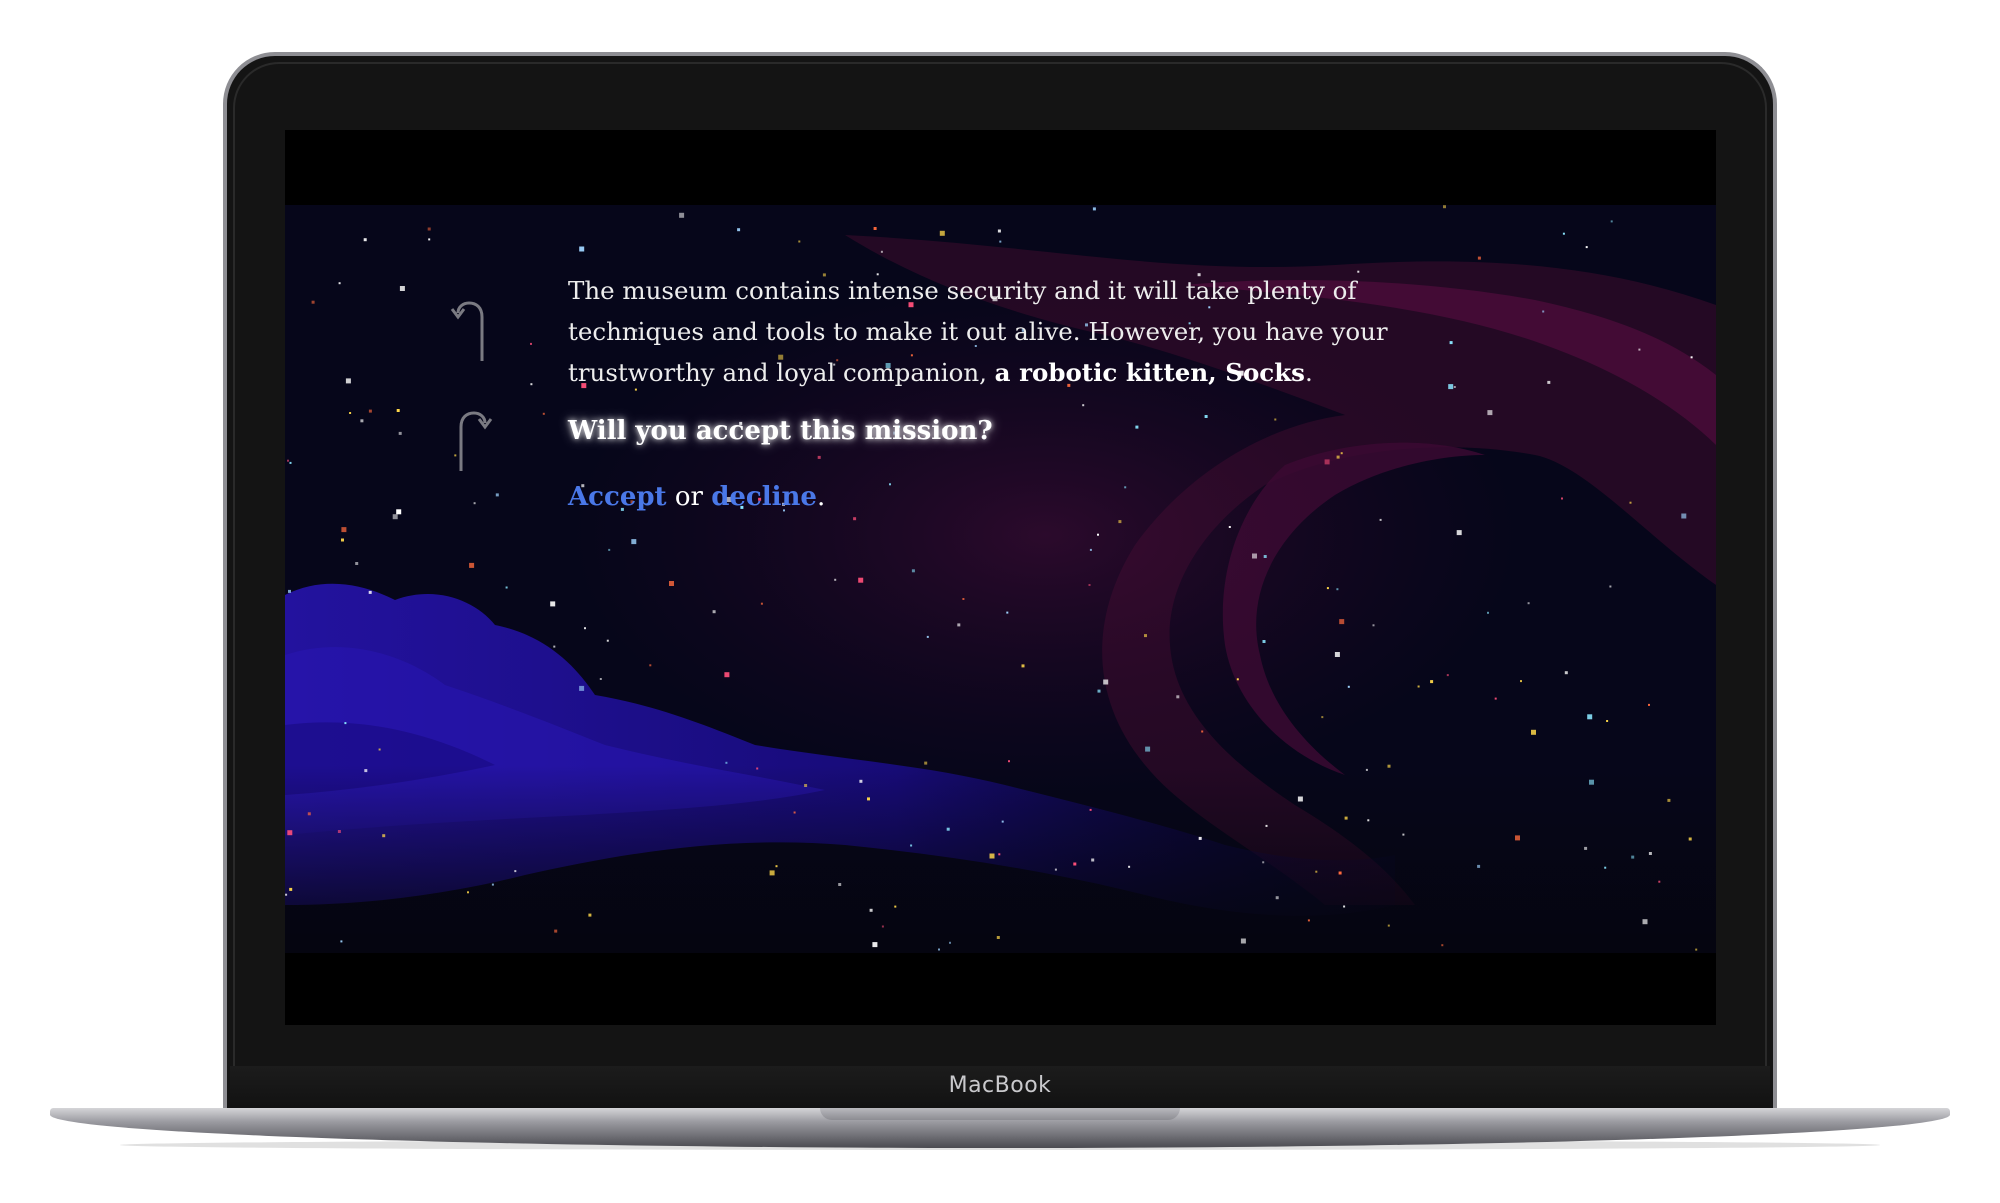  I want to click on mission-question: Will you accept this mission?, so click(780, 431).